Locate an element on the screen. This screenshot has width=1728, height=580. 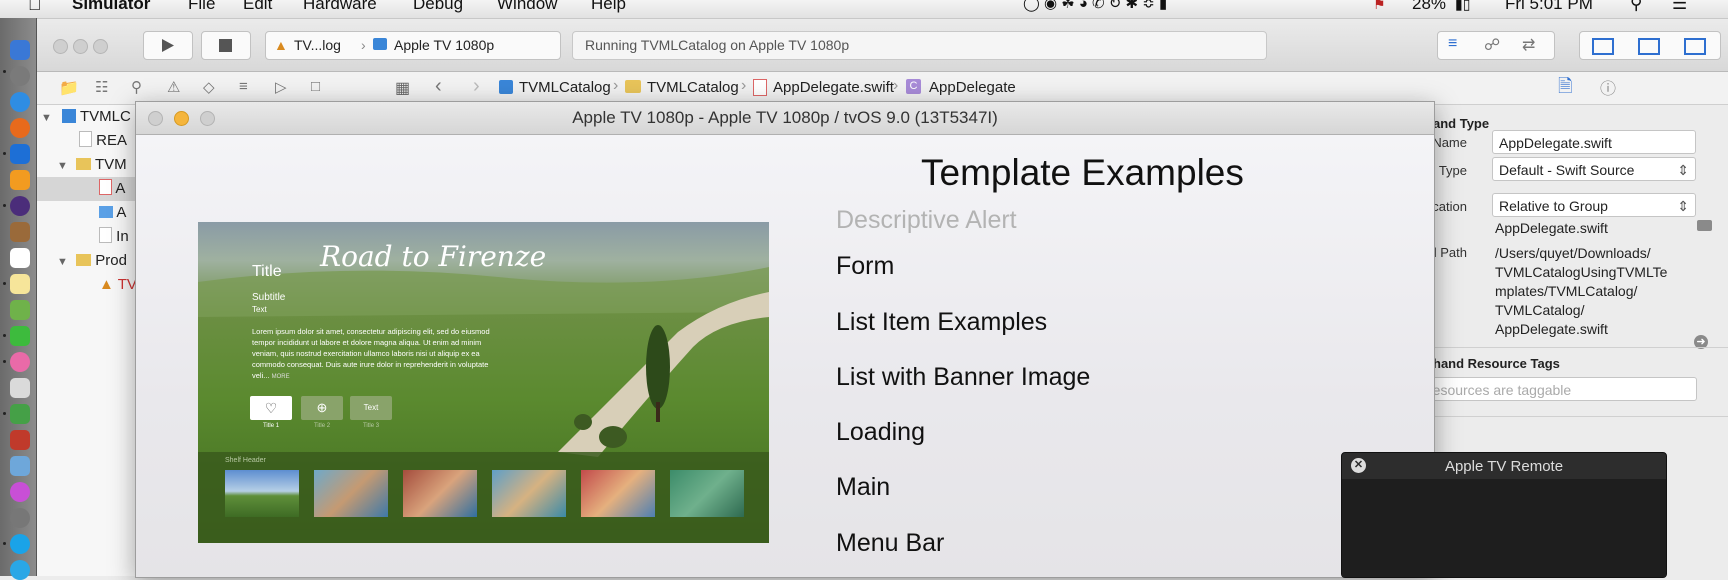
template-menu-item: Form is located at coordinates (865, 266).